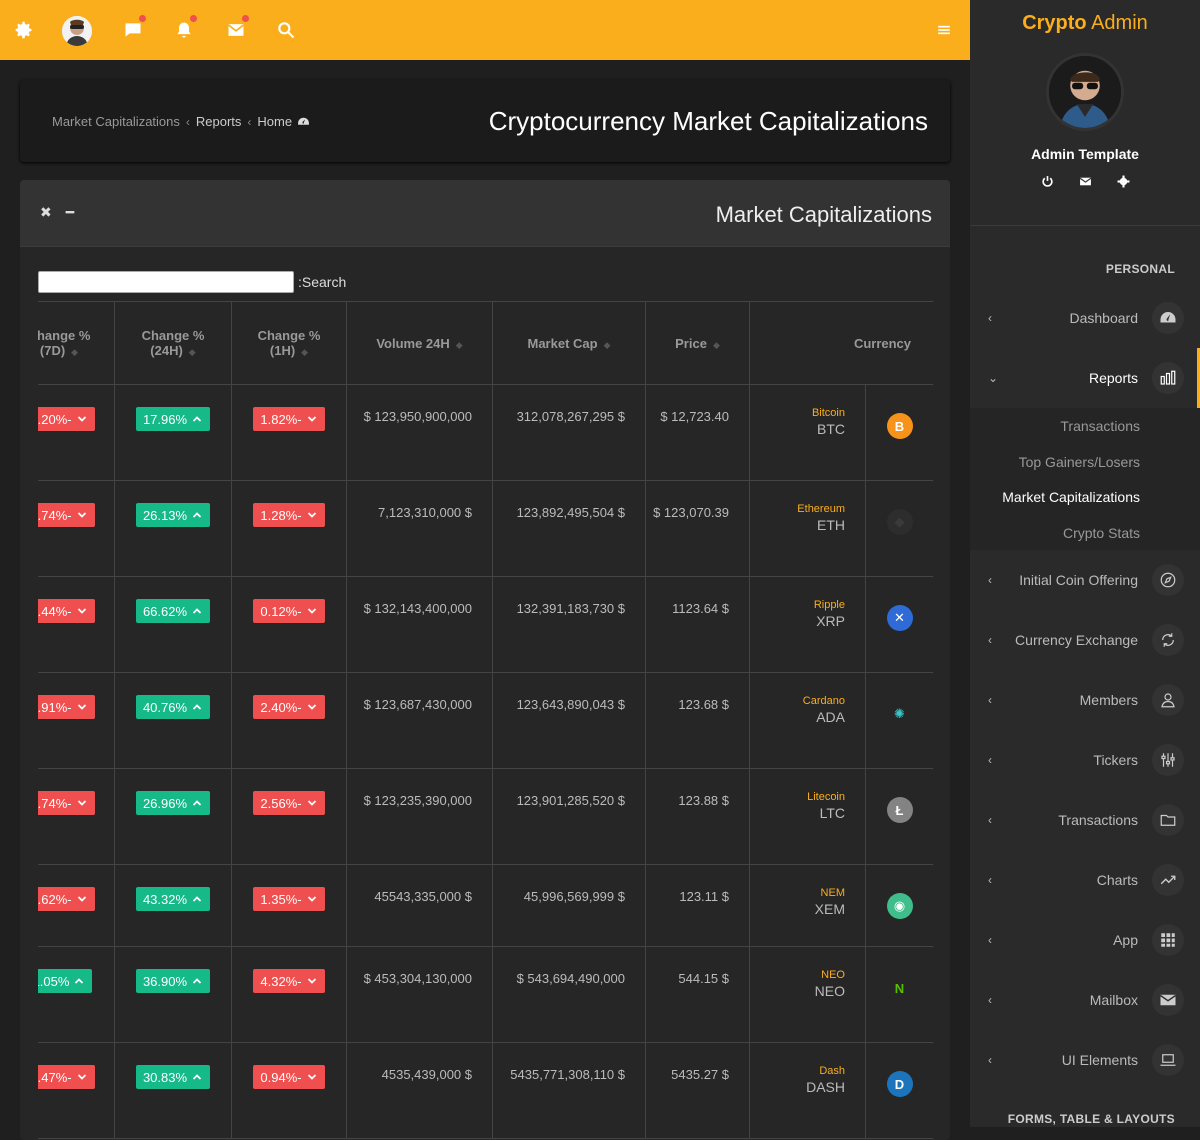  What do you see at coordinates (840, 343) in the screenshot?
I see `header-currency: Currency` at bounding box center [840, 343].